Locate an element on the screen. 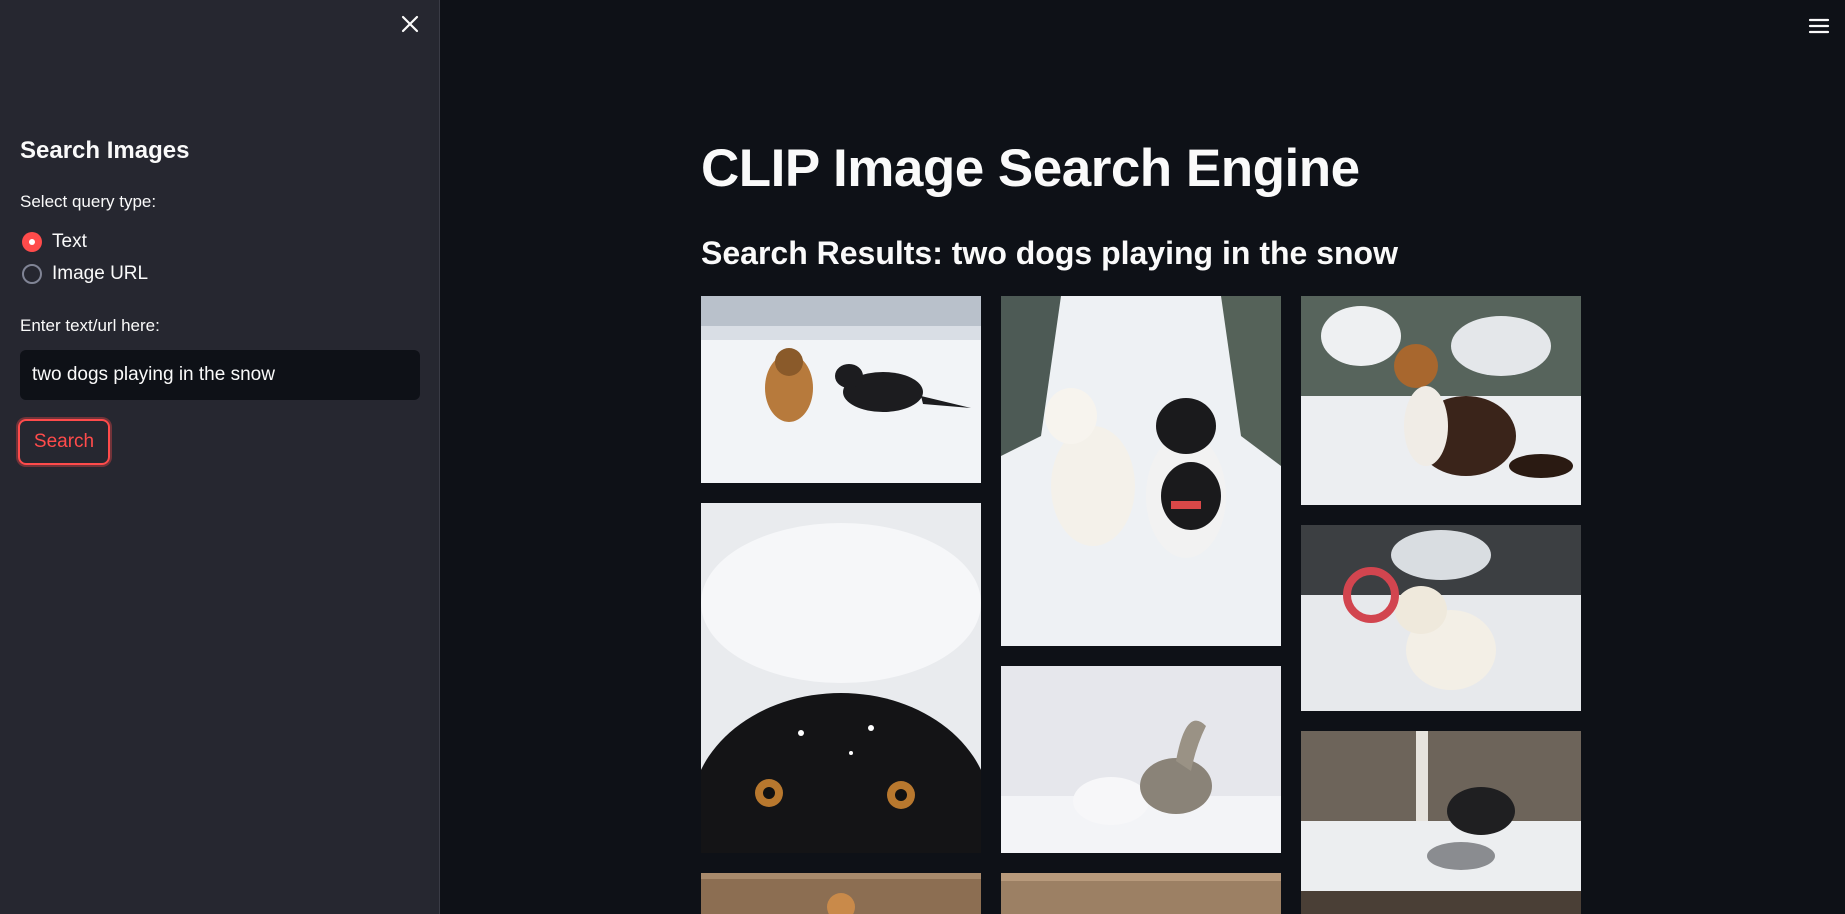  result-image-foxes-playing is located at coordinates (1141, 759).